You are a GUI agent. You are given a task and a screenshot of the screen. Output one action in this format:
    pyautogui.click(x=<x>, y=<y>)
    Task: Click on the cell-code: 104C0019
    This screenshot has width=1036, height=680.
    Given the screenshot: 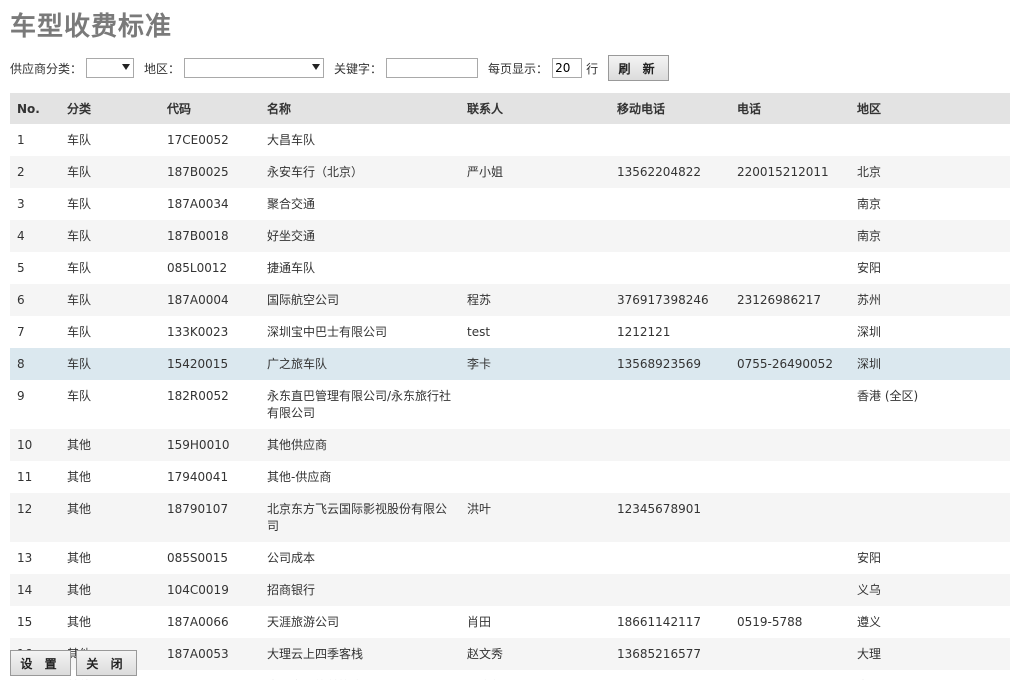 What is the action you would take?
    pyautogui.click(x=198, y=590)
    